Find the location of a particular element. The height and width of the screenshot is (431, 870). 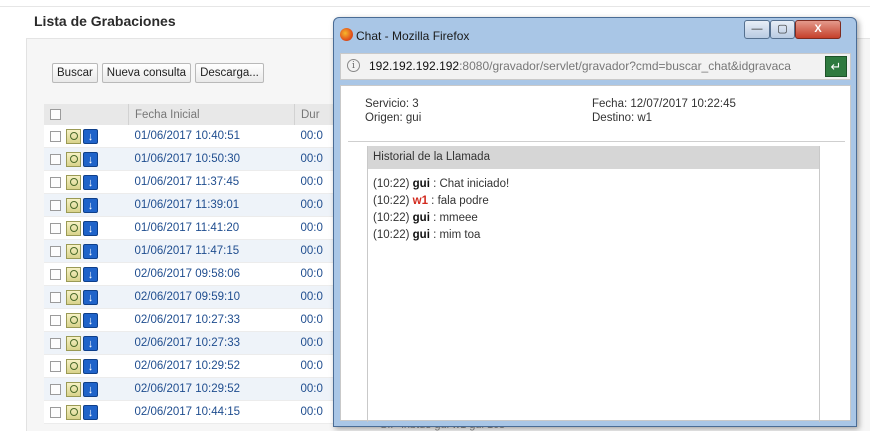

table-row: ↓ 01/06/2017 11:47:15 00:0 is located at coordinates (203, 251).